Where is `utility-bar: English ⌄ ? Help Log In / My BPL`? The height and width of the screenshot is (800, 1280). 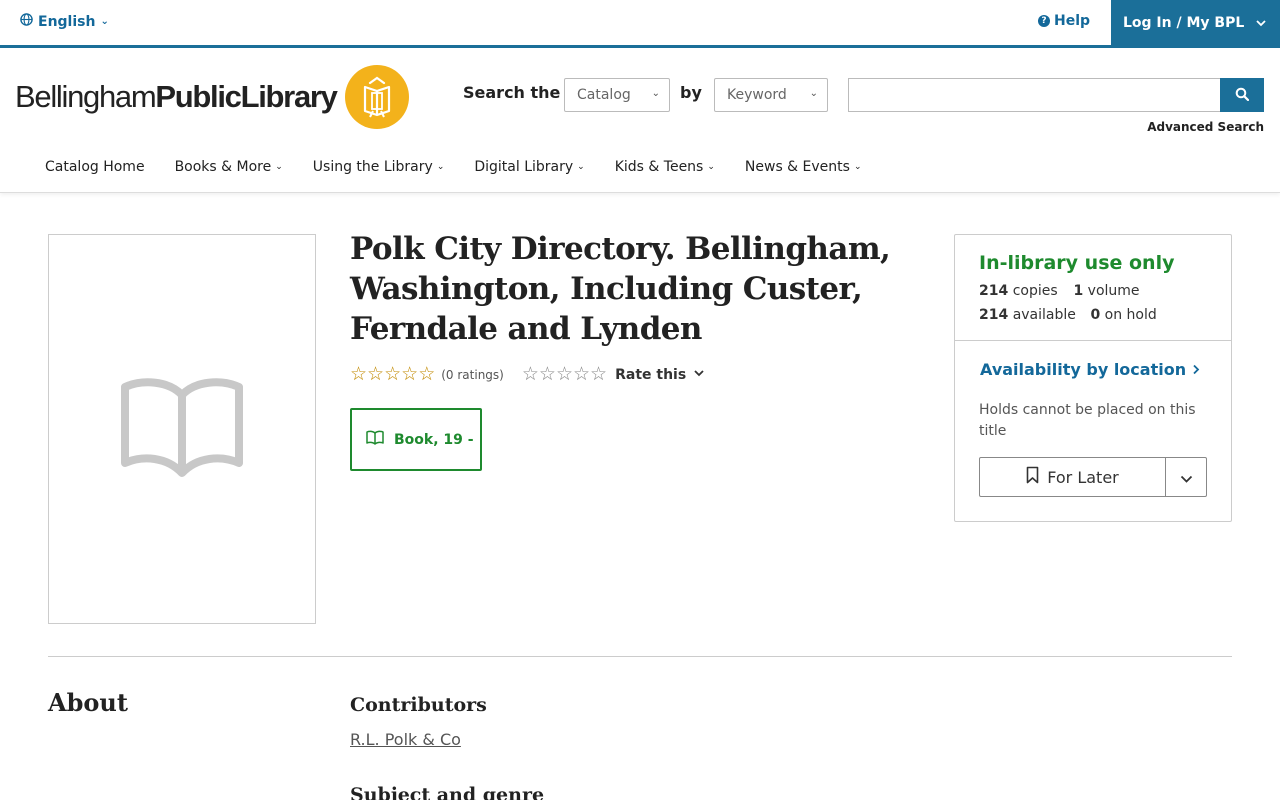 utility-bar: English ⌄ ? Help Log In / My BPL is located at coordinates (640, 24).